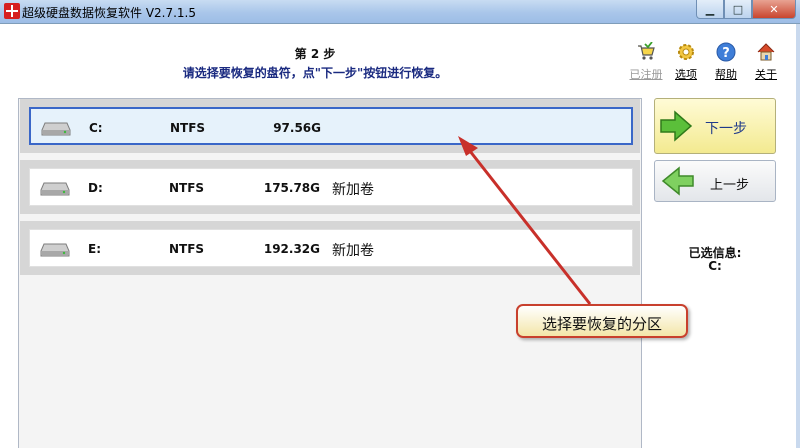 This screenshot has width=800, height=448. I want to click on window-controls: ▁ □ ✕, so click(746, 10).